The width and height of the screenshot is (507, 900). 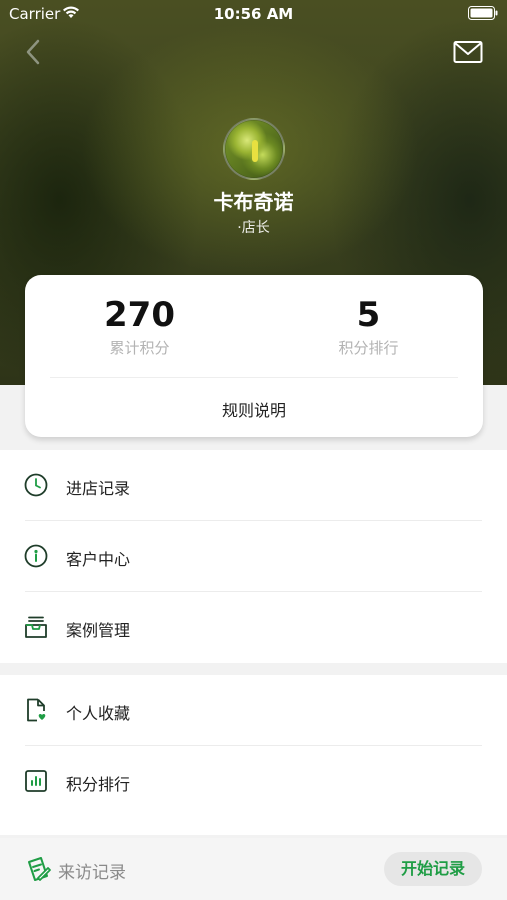 What do you see at coordinates (36, 781) in the screenshot?
I see `bar-chart-icon` at bounding box center [36, 781].